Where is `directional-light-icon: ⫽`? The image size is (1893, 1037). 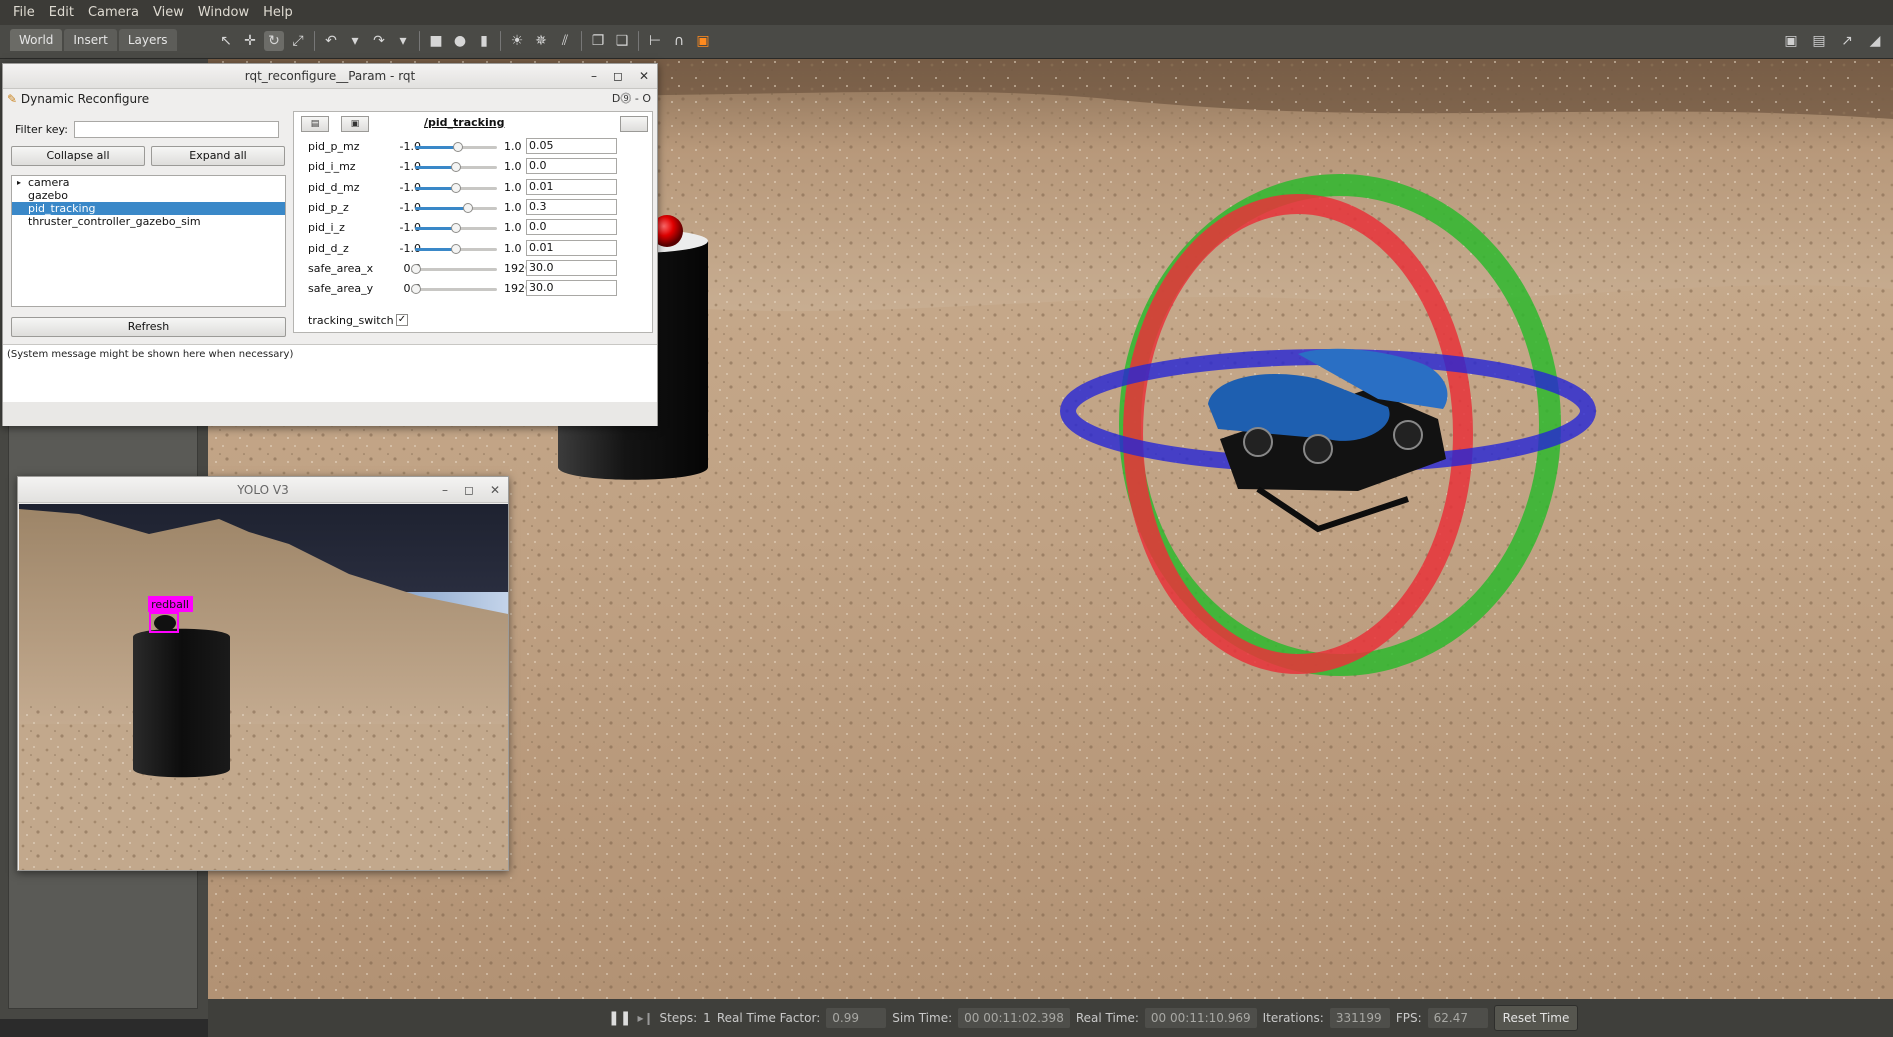 directional-light-icon: ⫽ is located at coordinates (565, 41).